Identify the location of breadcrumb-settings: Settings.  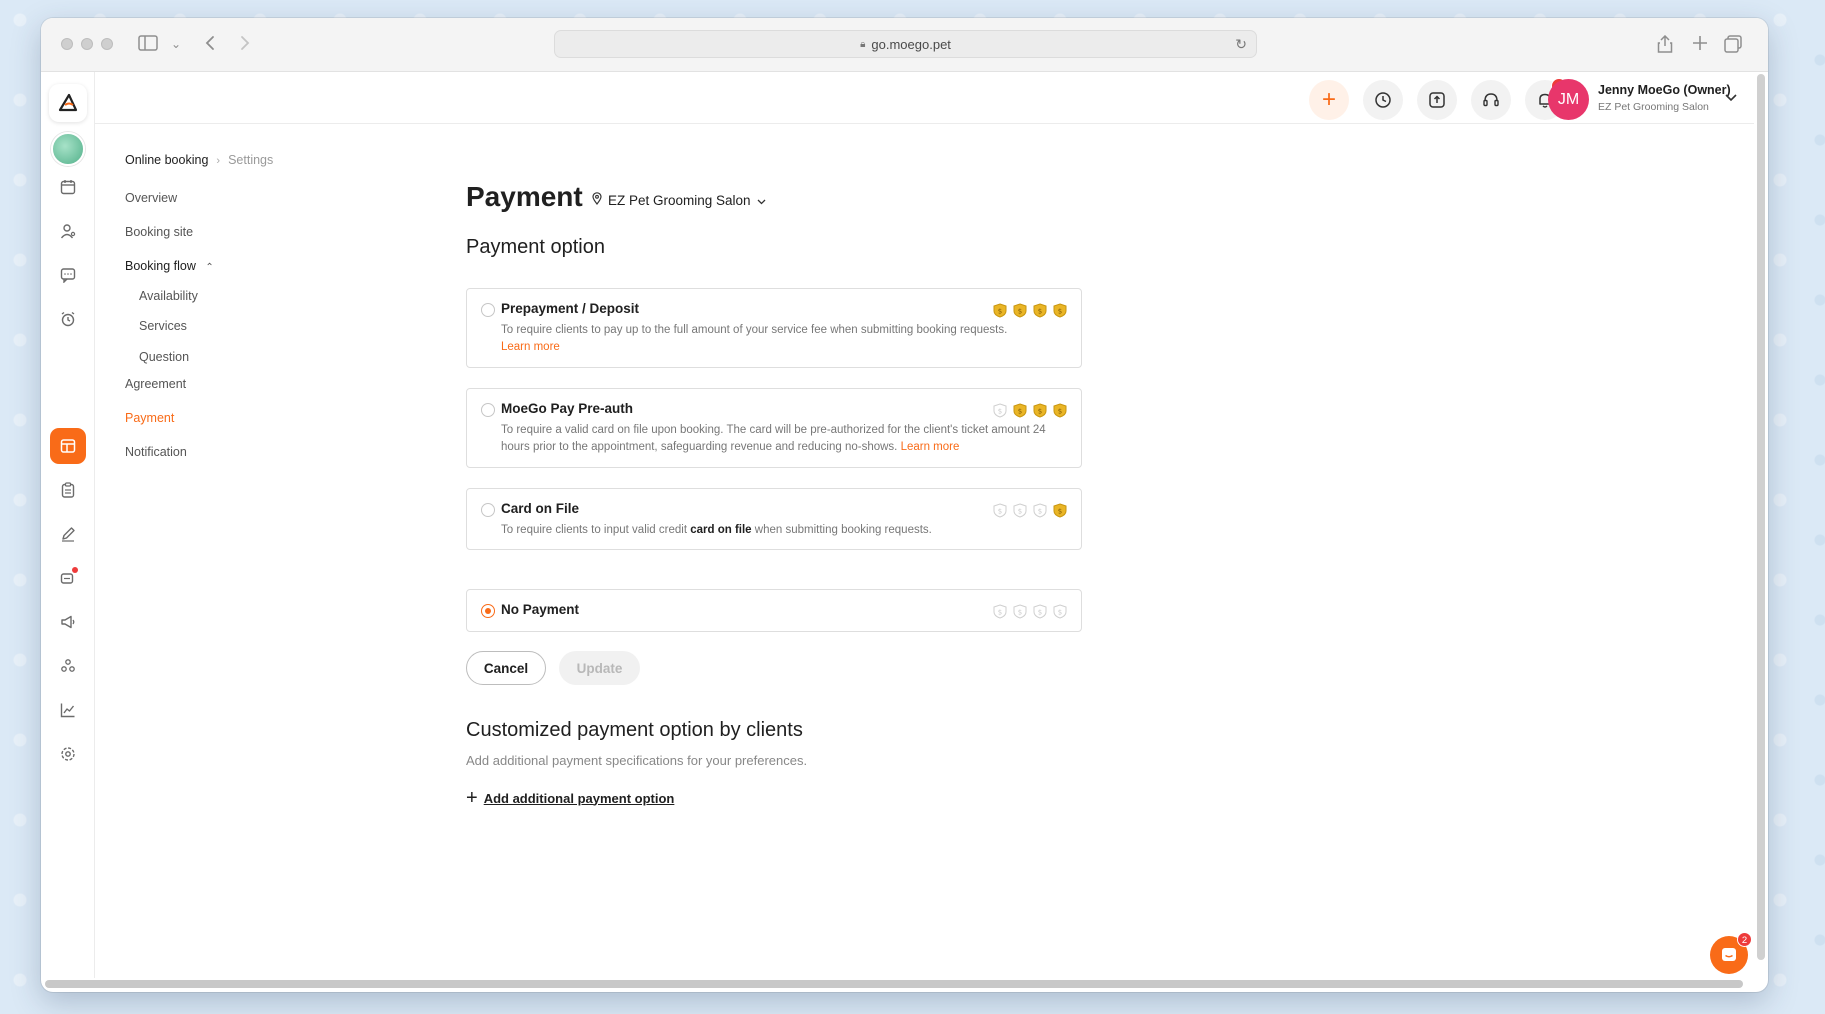
(251, 160).